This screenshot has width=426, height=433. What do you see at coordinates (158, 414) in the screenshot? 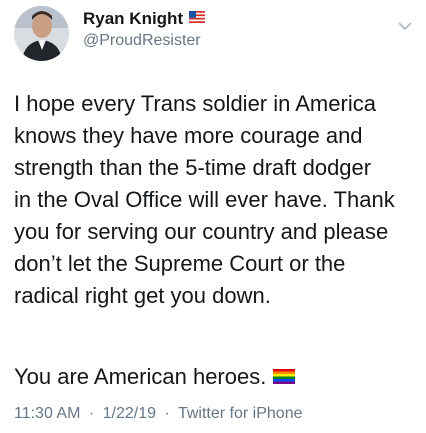
I see `tweet-meta: 11:30 AM · 1/22/19 · Twitter for iPhone` at bounding box center [158, 414].